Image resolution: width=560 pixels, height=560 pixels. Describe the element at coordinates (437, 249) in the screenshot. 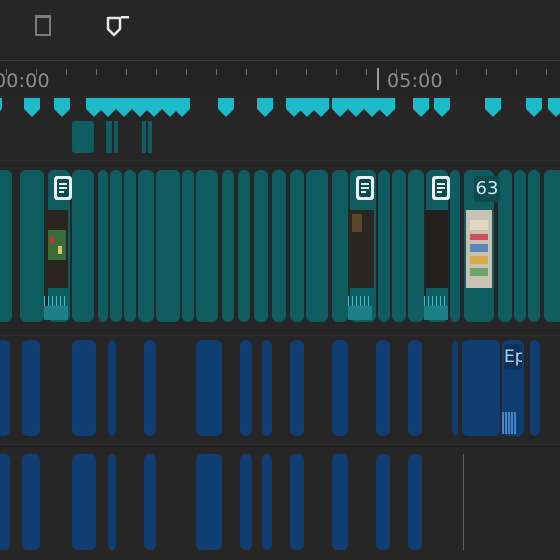

I see `clip-thumbnail` at that location.